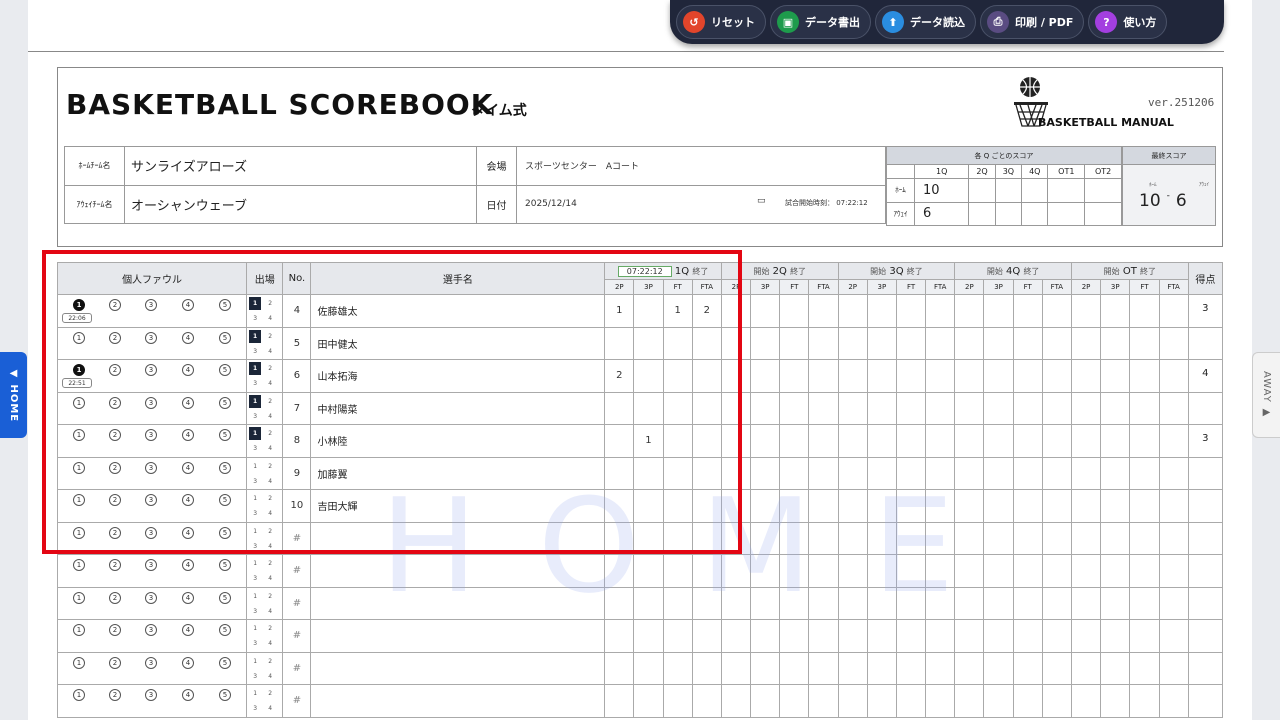 This screenshot has width=1280, height=720. What do you see at coordinates (458, 441) in the screenshot?
I see `player-name: 小林陸` at bounding box center [458, 441].